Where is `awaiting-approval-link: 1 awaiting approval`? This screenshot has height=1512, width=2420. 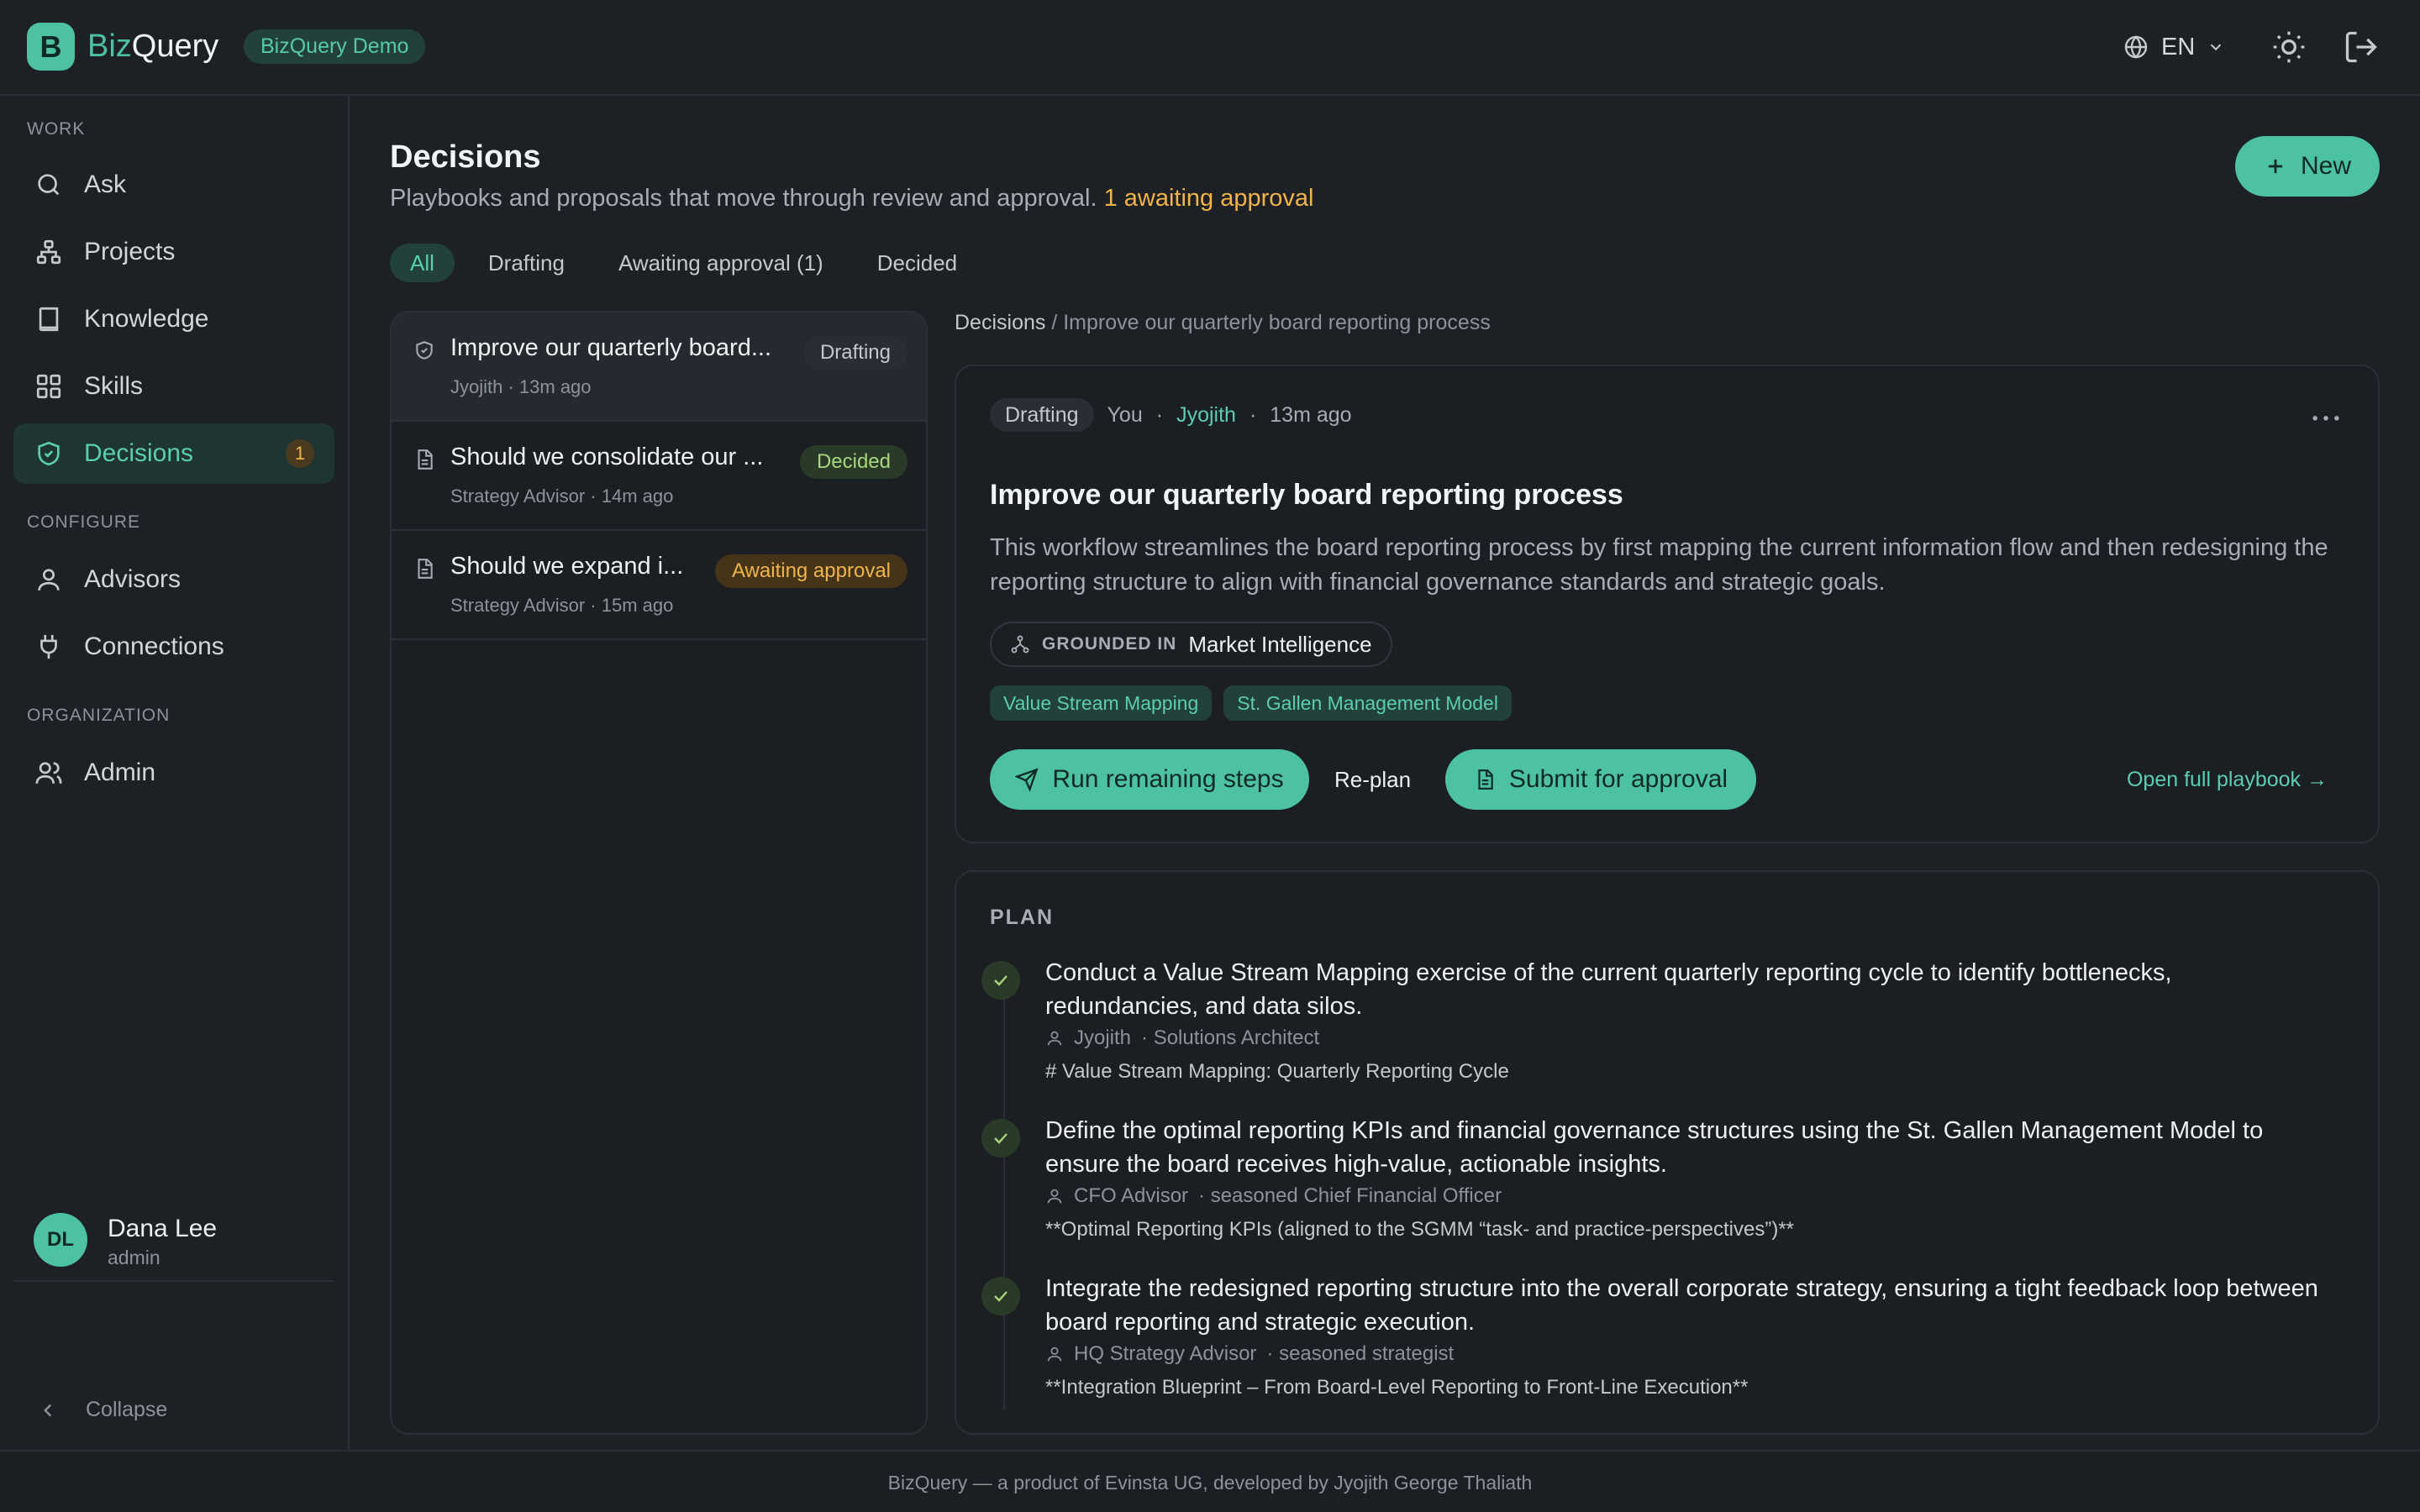
awaiting-approval-link: 1 awaiting approval is located at coordinates (1209, 198).